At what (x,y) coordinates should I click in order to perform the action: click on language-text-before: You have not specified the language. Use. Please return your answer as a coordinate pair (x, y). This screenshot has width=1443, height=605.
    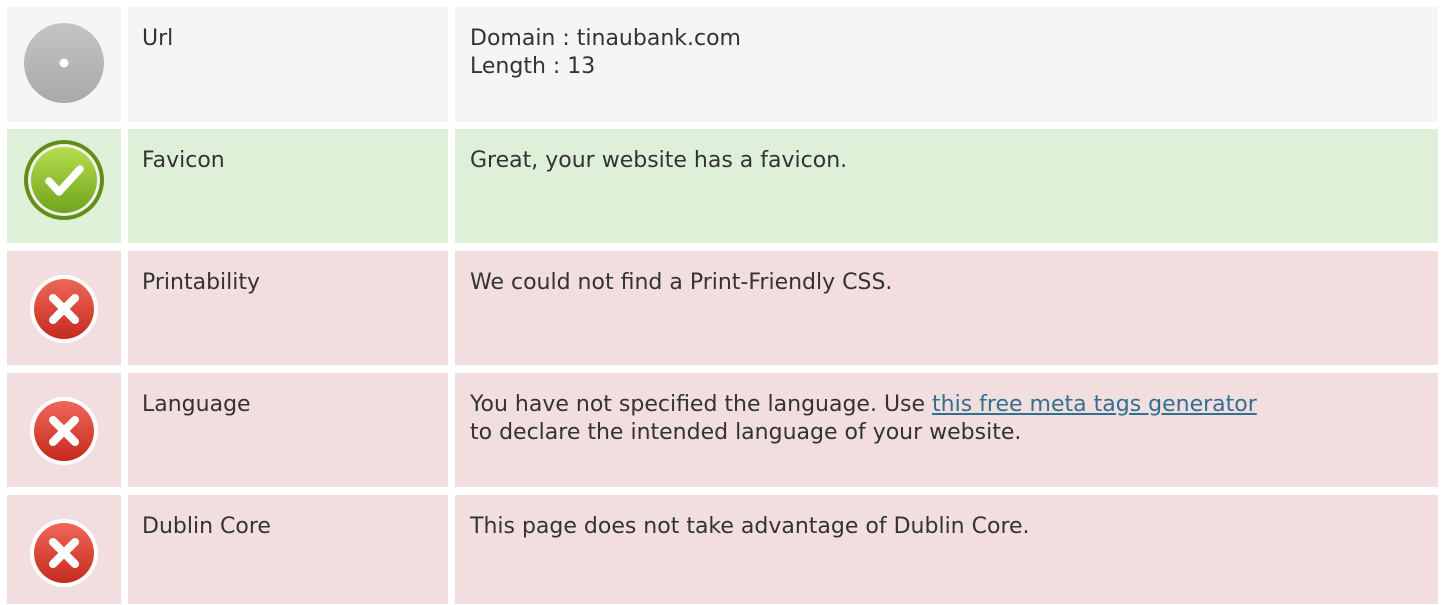
    Looking at the image, I should click on (701, 404).